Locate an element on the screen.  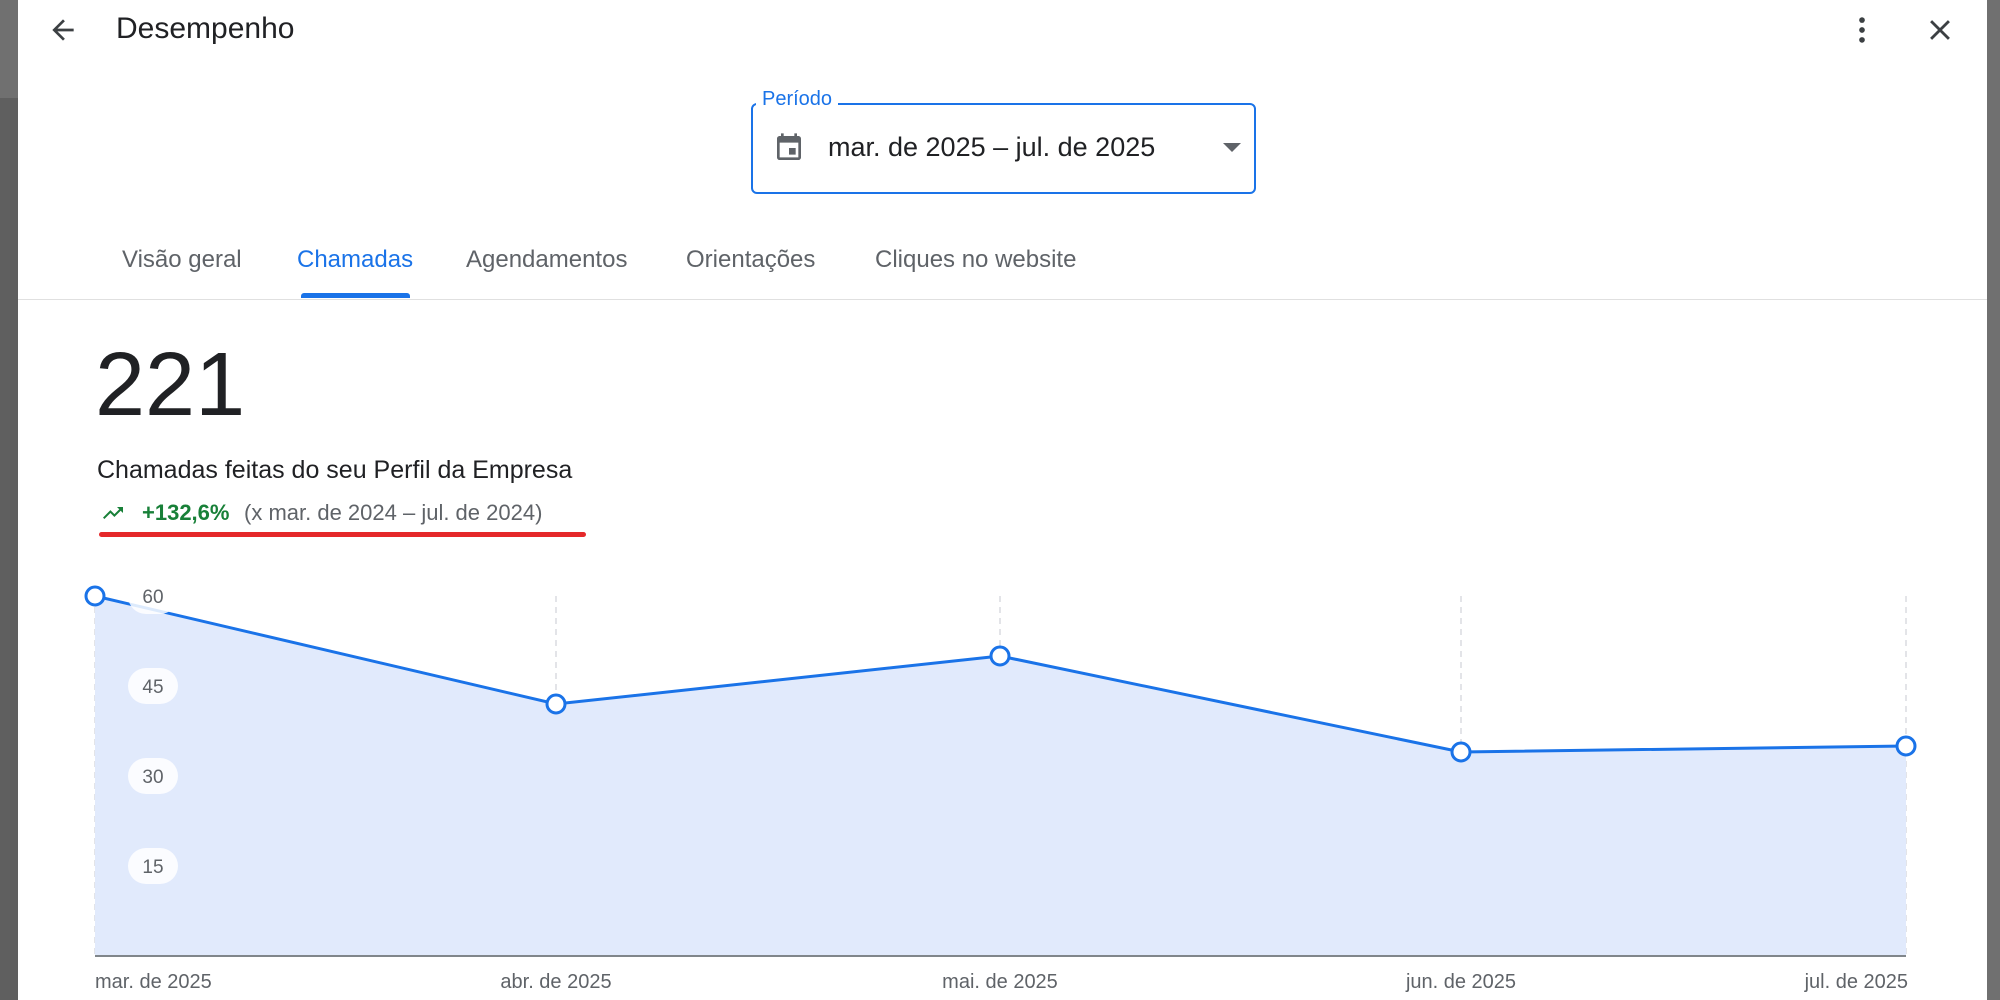
page-title: Desempenho is located at coordinates (205, 28).